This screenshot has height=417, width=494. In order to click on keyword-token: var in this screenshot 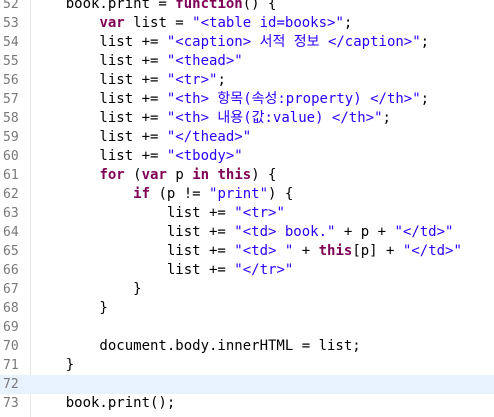, I will do `click(154, 175)`.